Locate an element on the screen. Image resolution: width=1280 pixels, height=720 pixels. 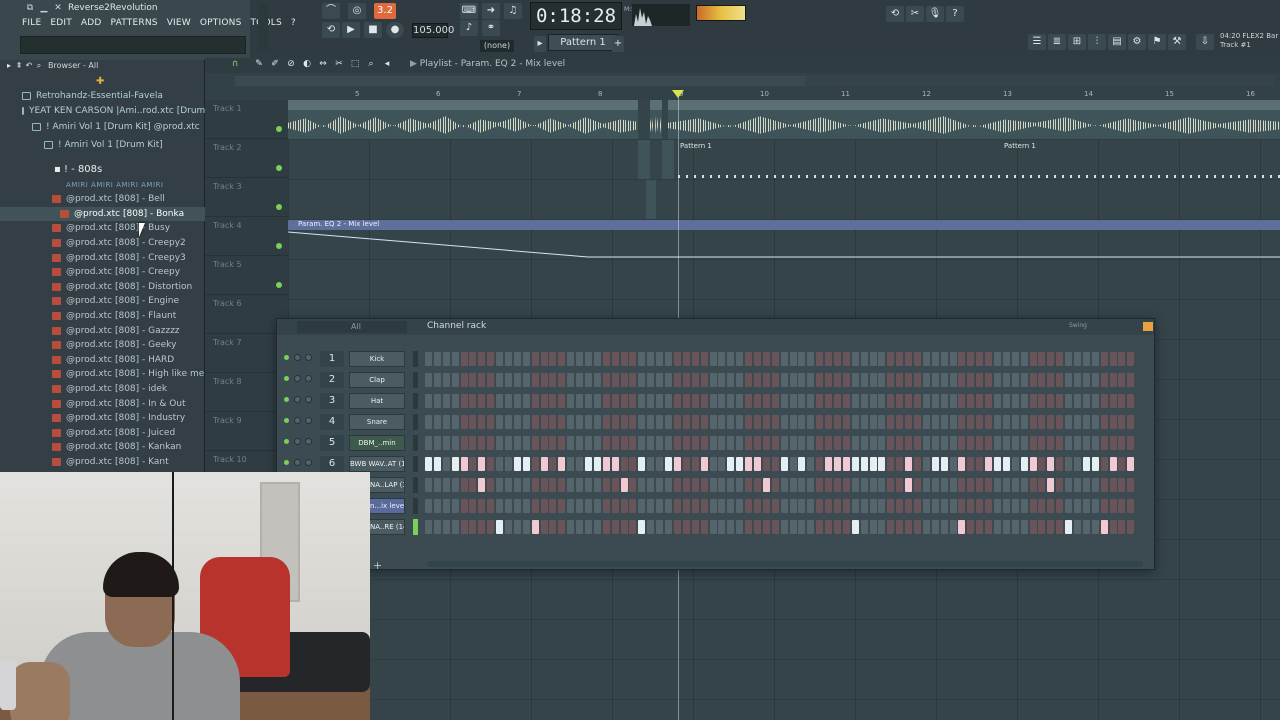
step-edit-icon: ➜ is located at coordinates (491, 11).